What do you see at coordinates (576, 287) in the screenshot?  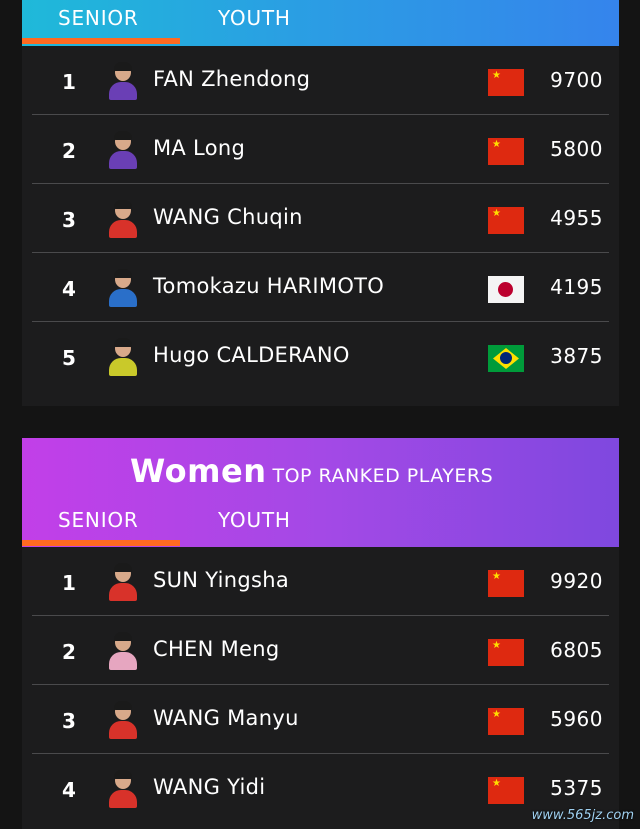 I see `player-points: 4195` at bounding box center [576, 287].